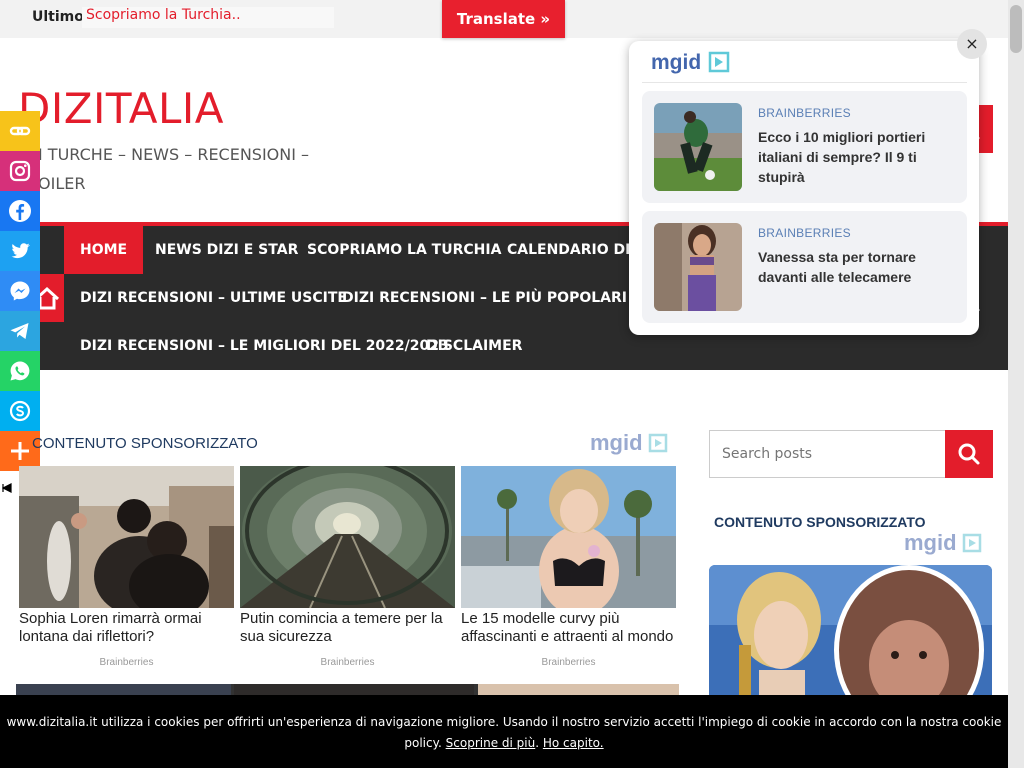 This screenshot has height=768, width=1024. I want to click on nav-item-piu-popolari: DIZI RECENSIONI – LE PIÙ POPOLARI, so click(484, 298).